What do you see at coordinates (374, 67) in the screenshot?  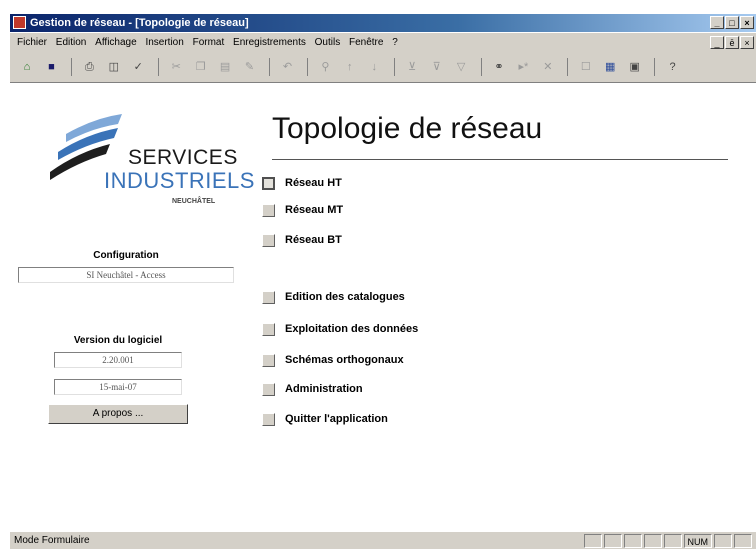 I see `sort-descending-icon: ↓` at bounding box center [374, 67].